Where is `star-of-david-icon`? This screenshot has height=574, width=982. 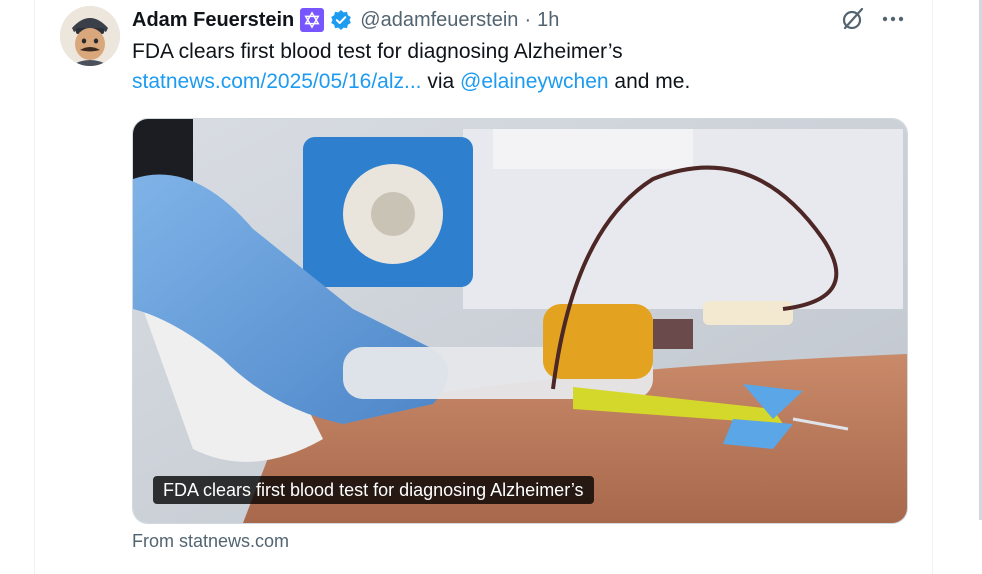
star-of-david-icon is located at coordinates (312, 20).